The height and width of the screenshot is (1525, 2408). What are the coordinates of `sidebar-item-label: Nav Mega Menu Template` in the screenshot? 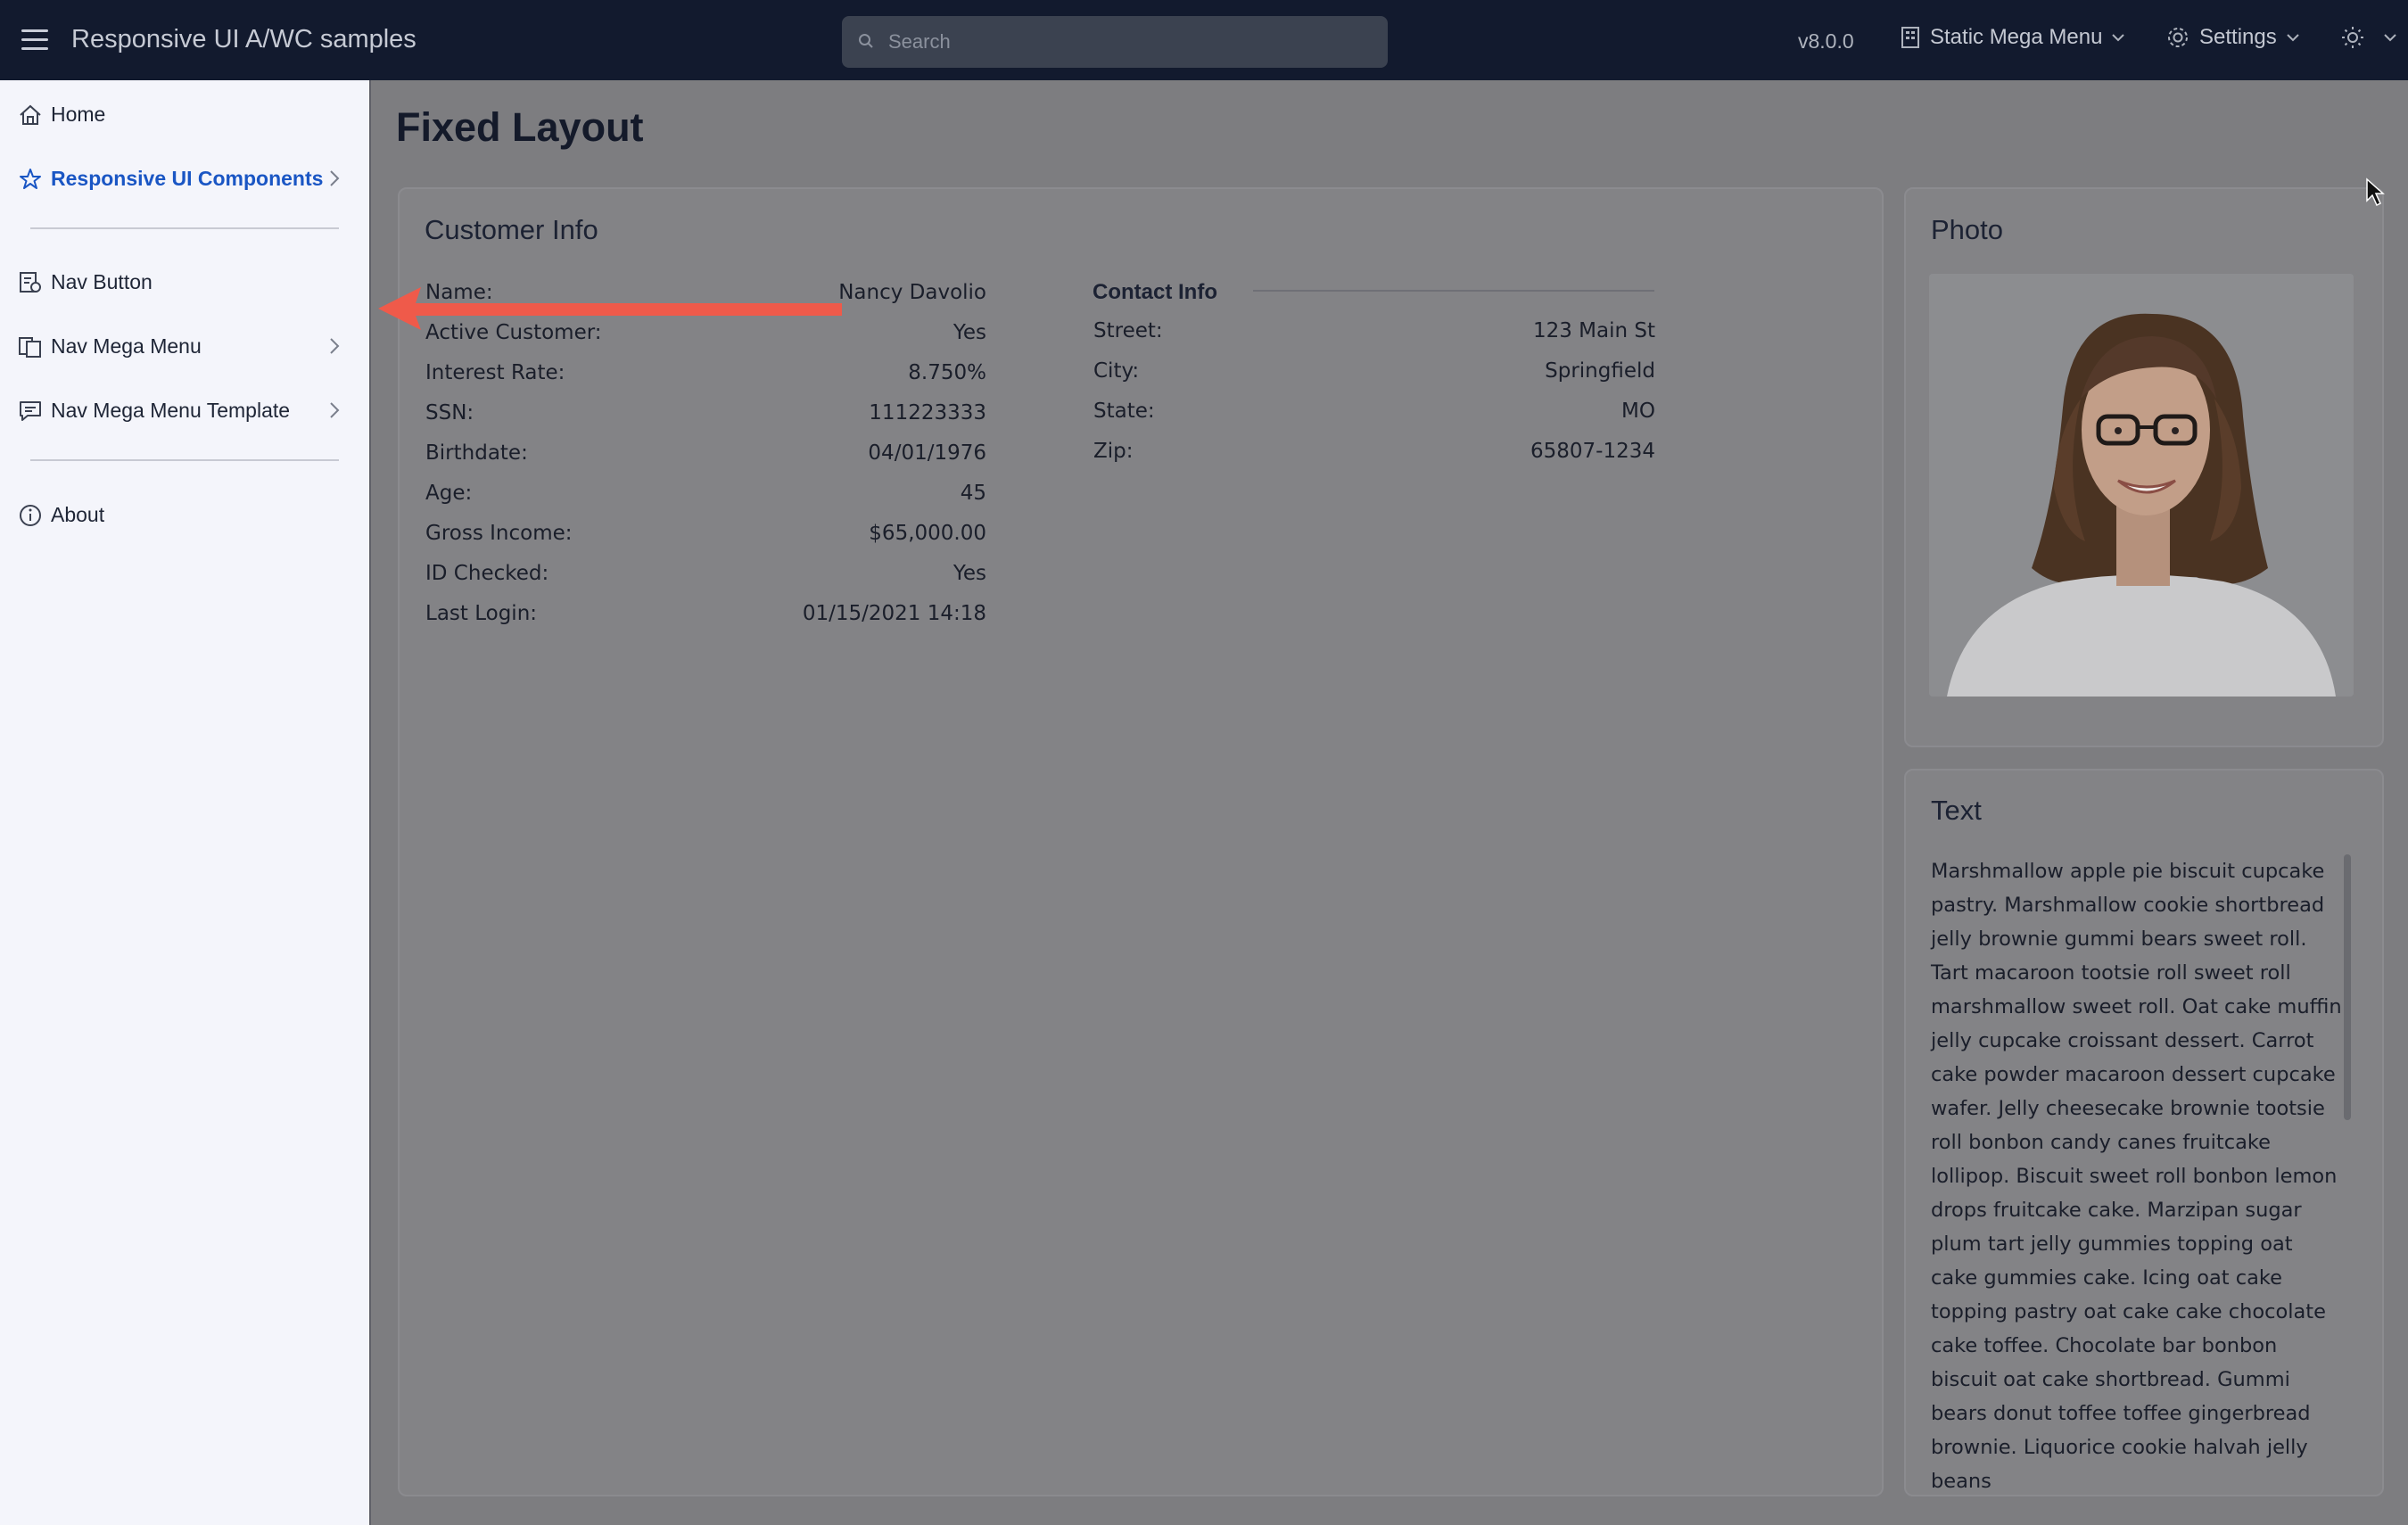 It's located at (171, 411).